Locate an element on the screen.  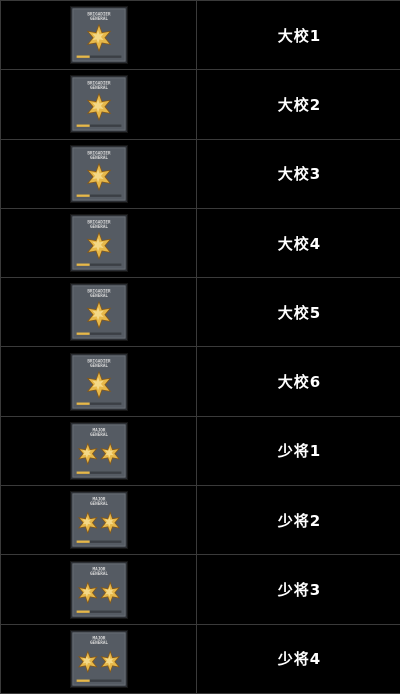
rank-row: BRIGADIERGENERAL 大校5 is located at coordinates (200, 312).